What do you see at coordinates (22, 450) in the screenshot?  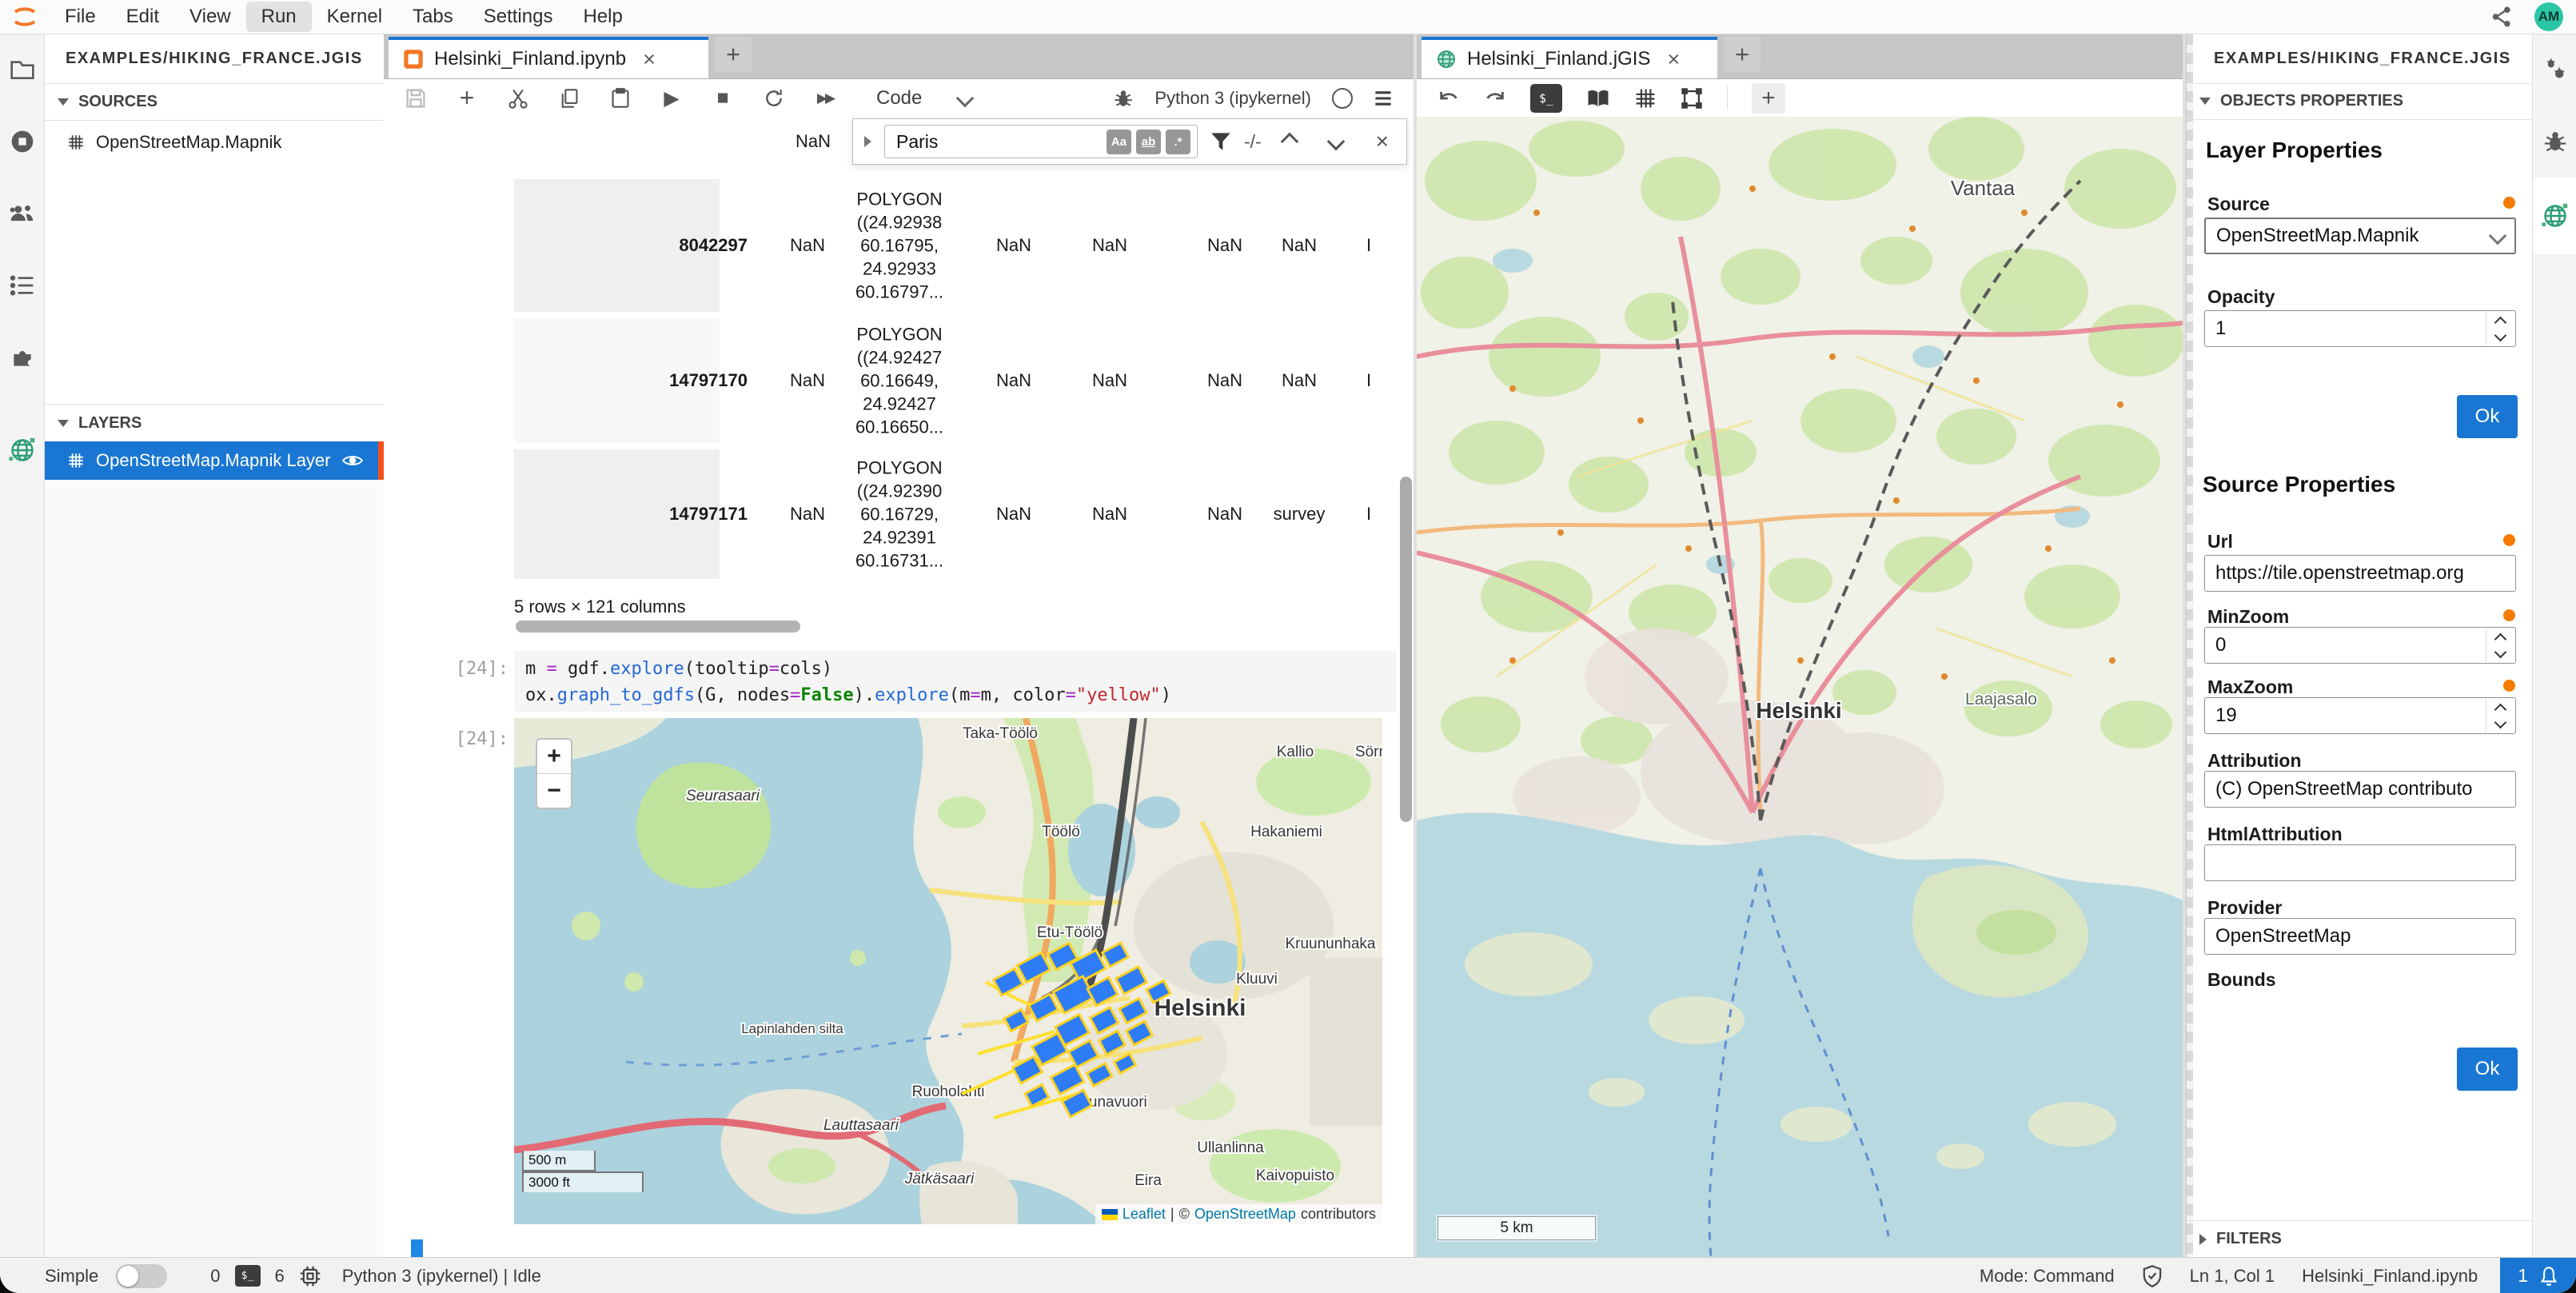 I see `jgis-panel-icon` at bounding box center [22, 450].